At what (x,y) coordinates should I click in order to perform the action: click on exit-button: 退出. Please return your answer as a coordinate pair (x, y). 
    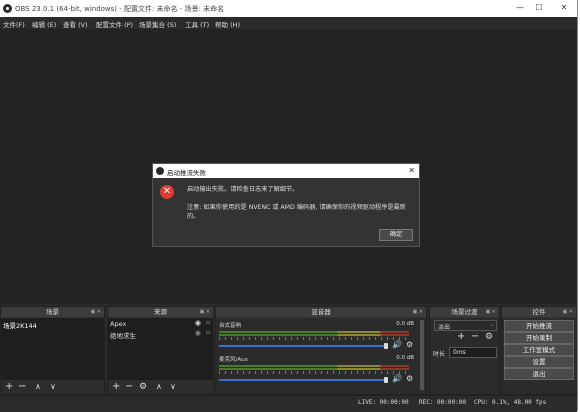
    Looking at the image, I should click on (539, 374).